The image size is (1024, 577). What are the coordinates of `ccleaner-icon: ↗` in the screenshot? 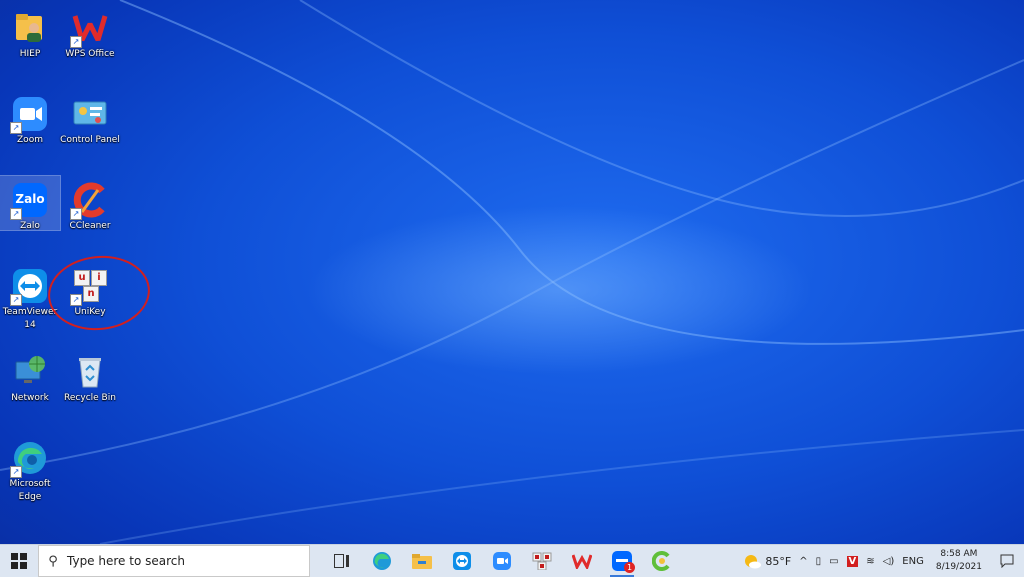 It's located at (89, 201).